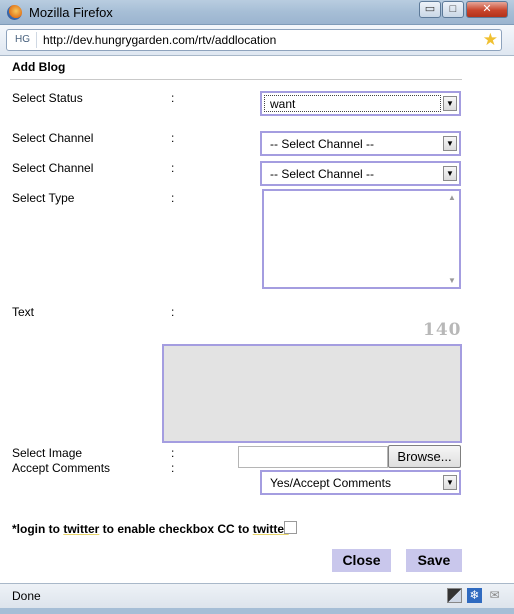 The width and height of the screenshot is (514, 614). What do you see at coordinates (39, 67) in the screenshot?
I see `page-title: Add Blog` at bounding box center [39, 67].